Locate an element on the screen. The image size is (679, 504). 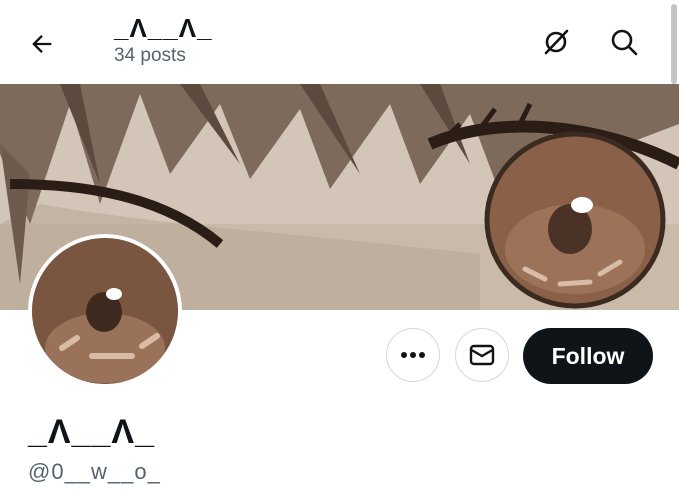
avatar is located at coordinates (105, 311).